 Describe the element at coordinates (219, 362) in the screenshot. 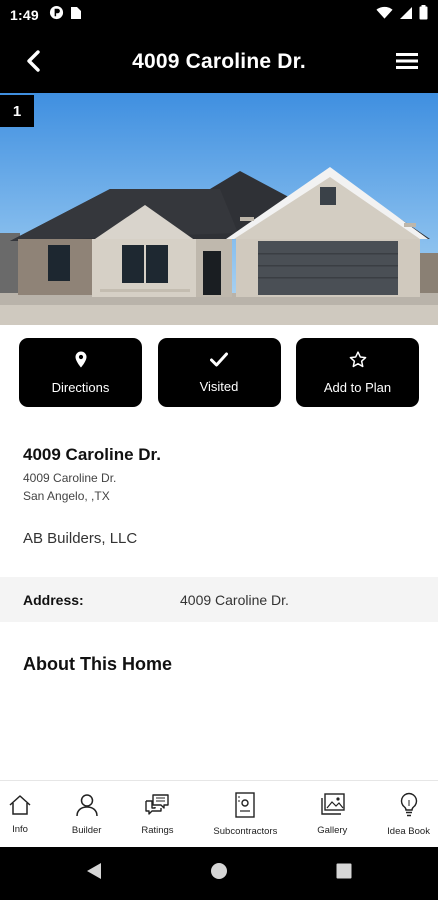

I see `checkmark-icon` at that location.